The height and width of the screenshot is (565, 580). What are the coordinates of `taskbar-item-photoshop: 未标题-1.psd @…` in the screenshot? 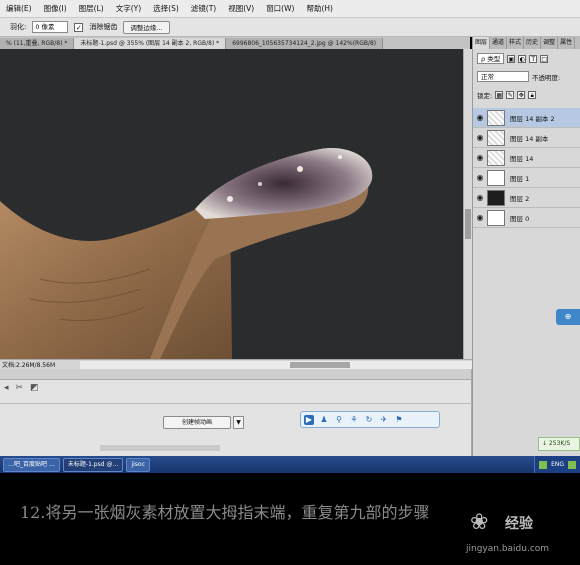 It's located at (93, 464).